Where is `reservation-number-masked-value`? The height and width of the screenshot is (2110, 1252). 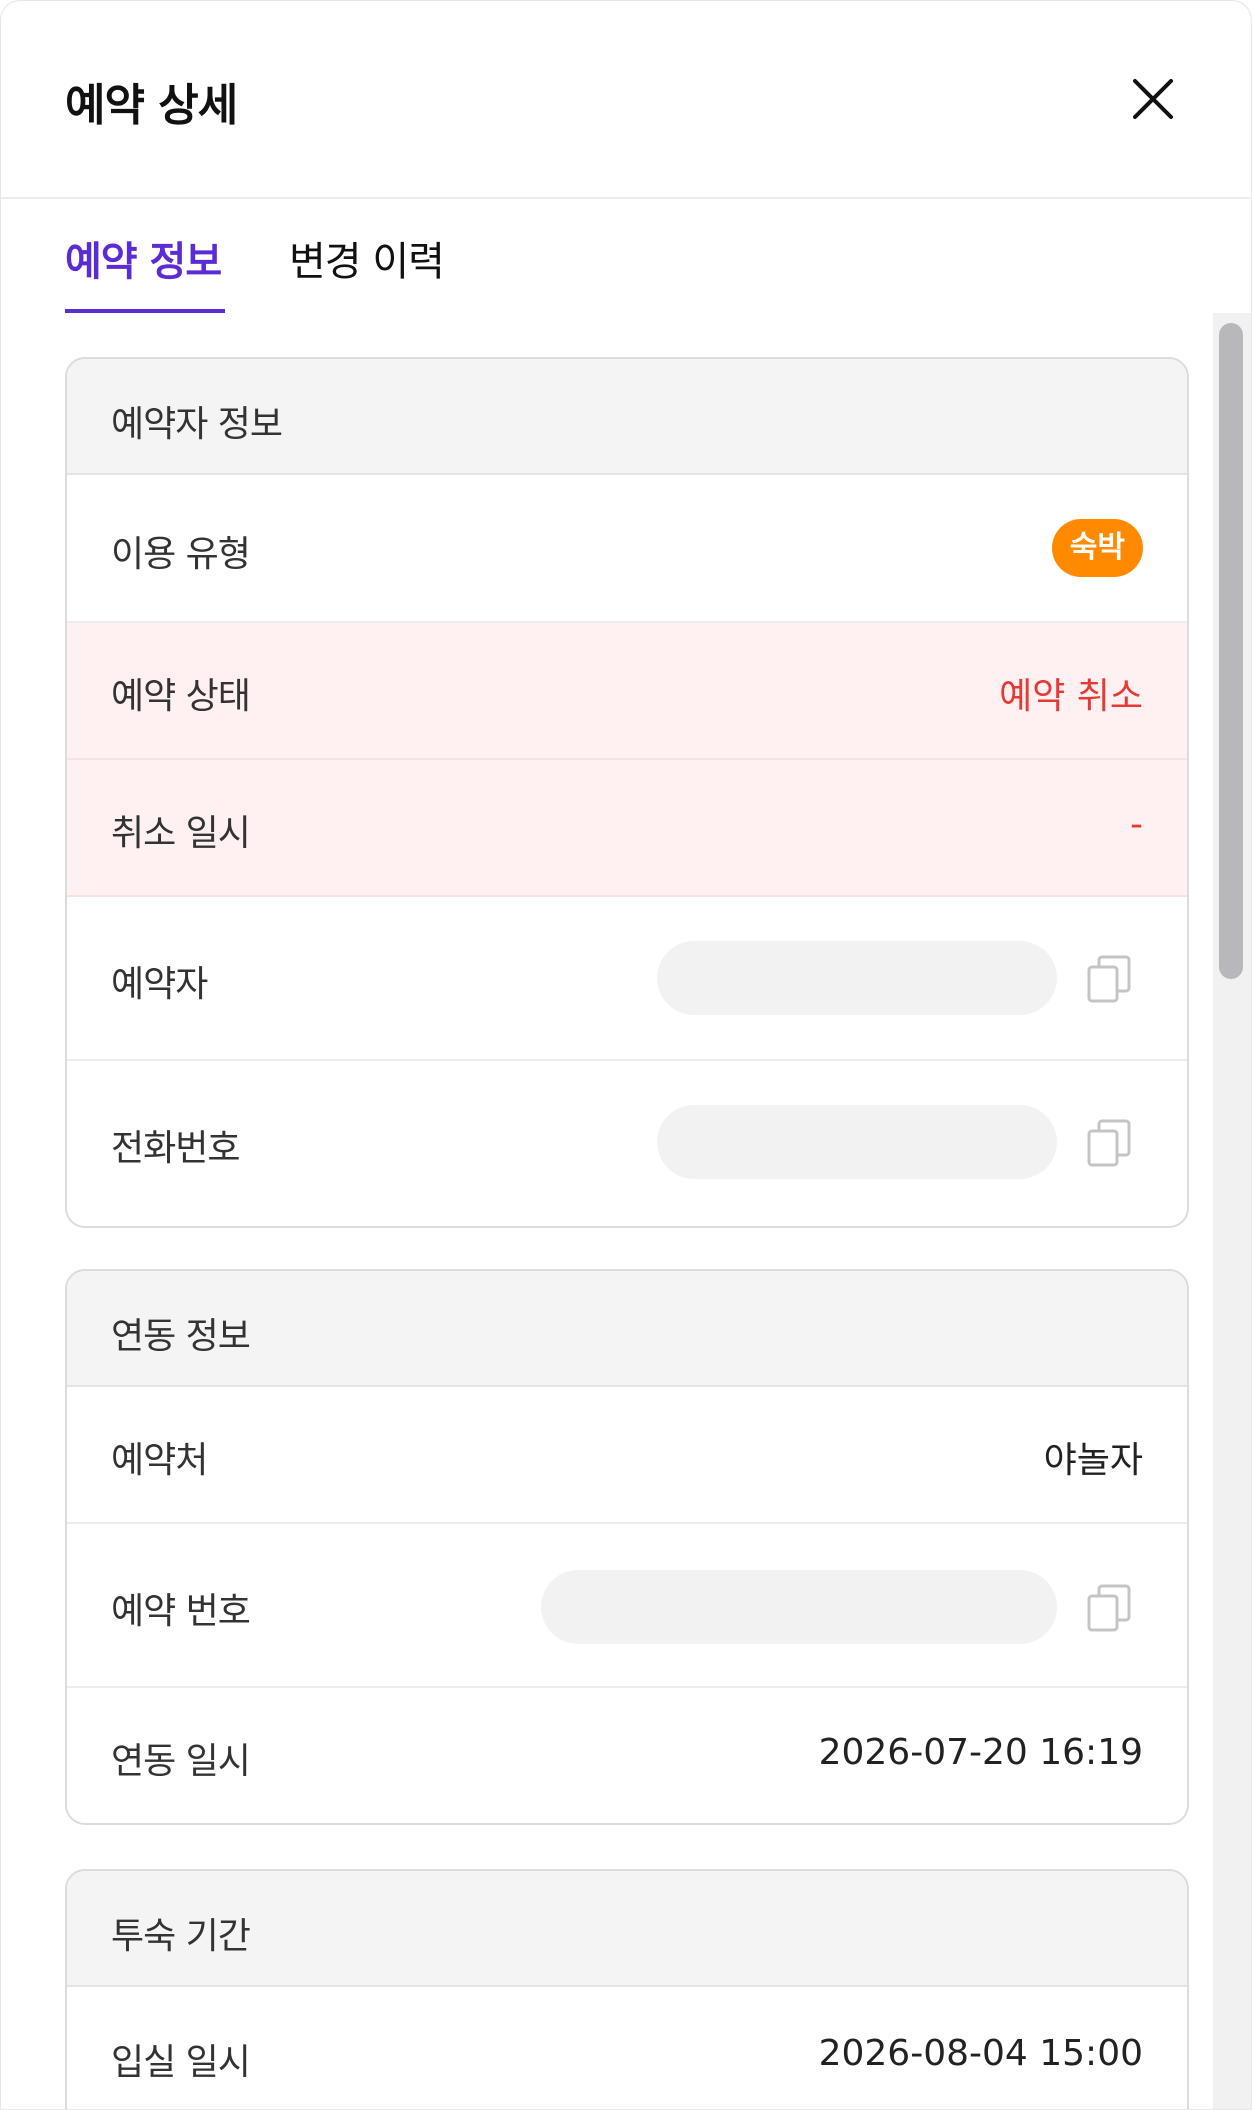 reservation-number-masked-value is located at coordinates (799, 1607).